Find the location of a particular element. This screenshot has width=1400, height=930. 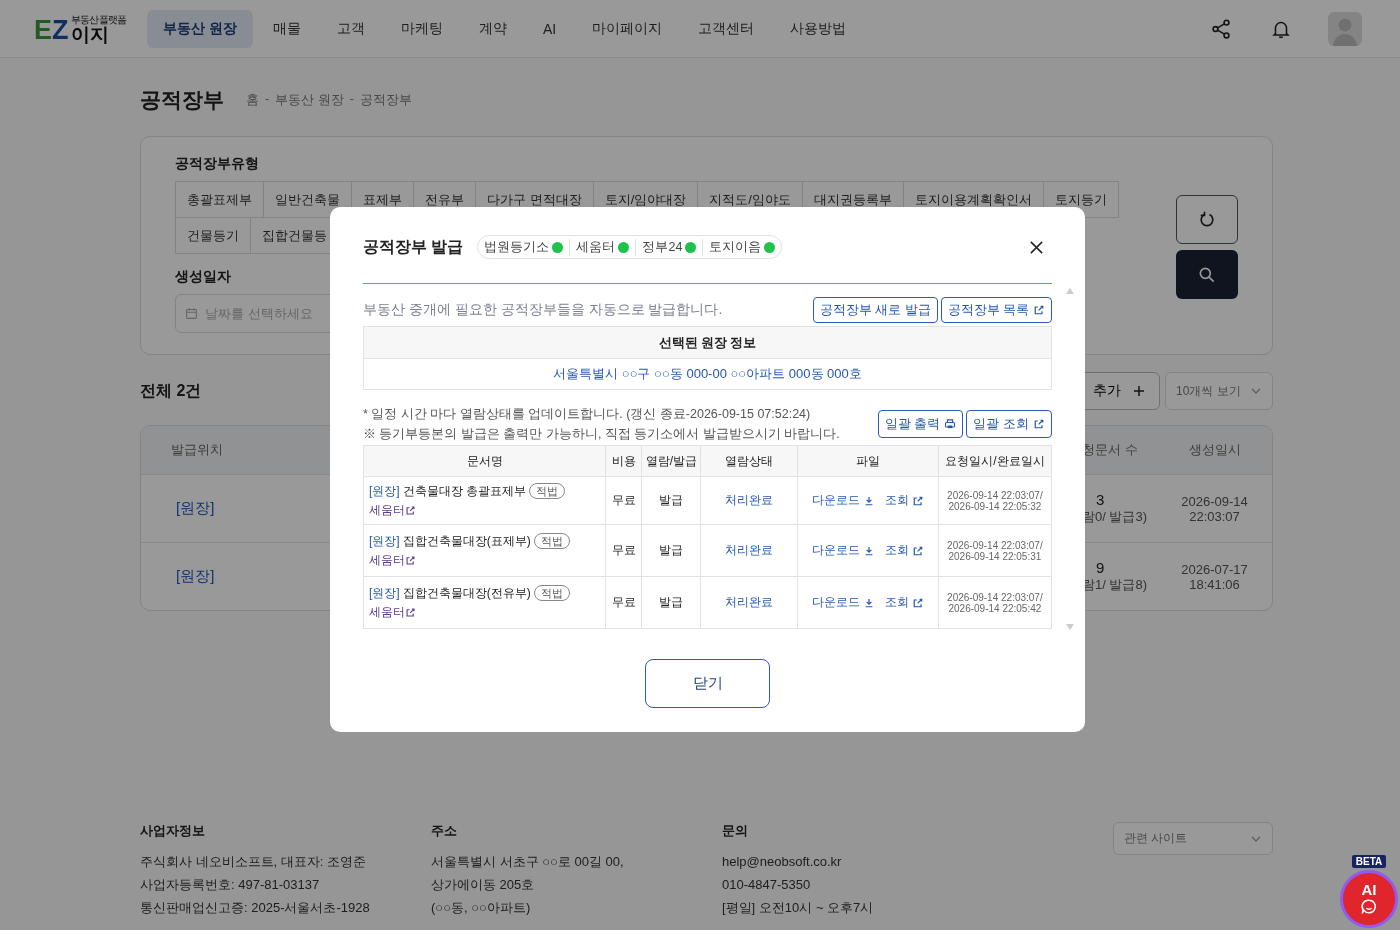

footer-heading: 주소 is located at coordinates (444, 831).